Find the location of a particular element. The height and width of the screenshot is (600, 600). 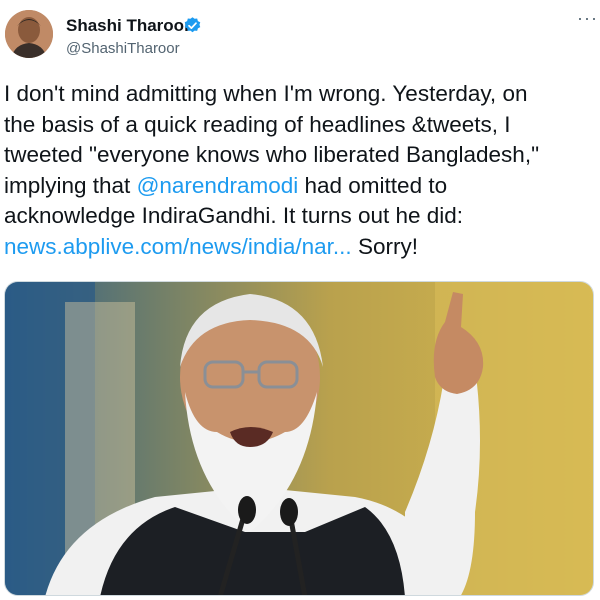

mention-link: @narendramodi is located at coordinates (218, 185).